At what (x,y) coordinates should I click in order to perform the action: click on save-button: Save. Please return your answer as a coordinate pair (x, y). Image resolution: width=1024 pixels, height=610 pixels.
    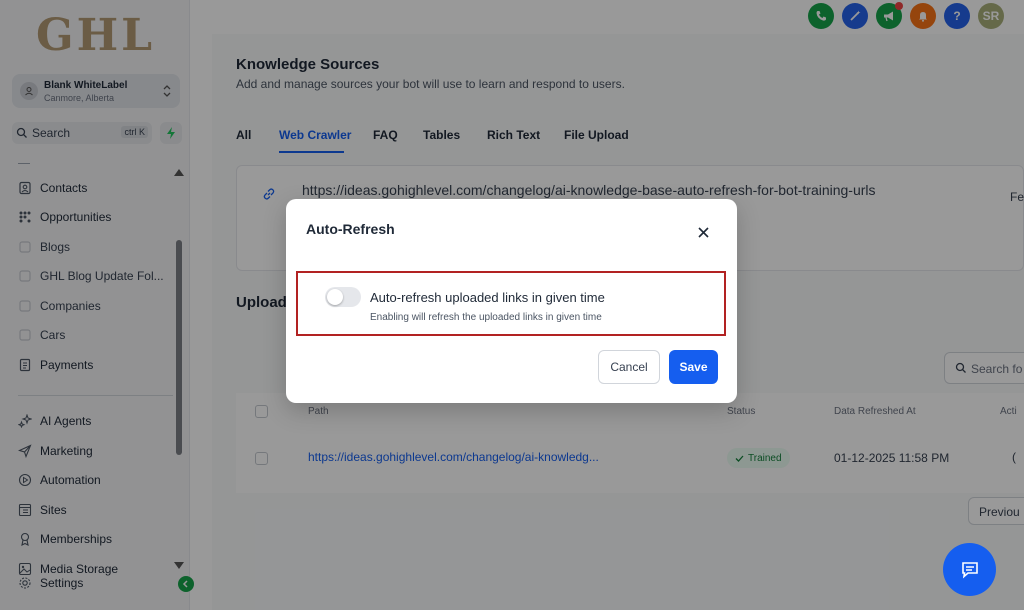
    Looking at the image, I should click on (693, 367).